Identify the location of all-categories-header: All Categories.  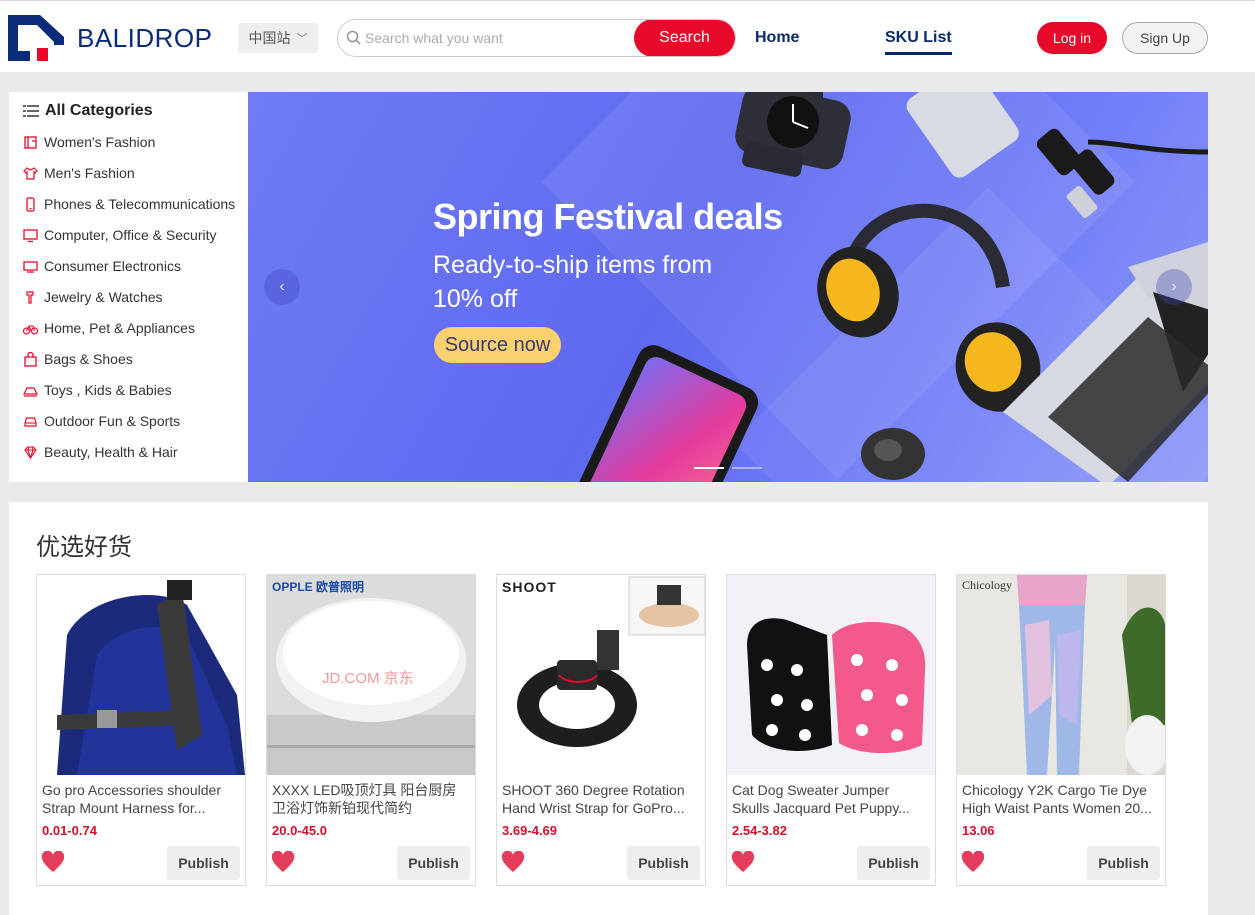
(88, 111).